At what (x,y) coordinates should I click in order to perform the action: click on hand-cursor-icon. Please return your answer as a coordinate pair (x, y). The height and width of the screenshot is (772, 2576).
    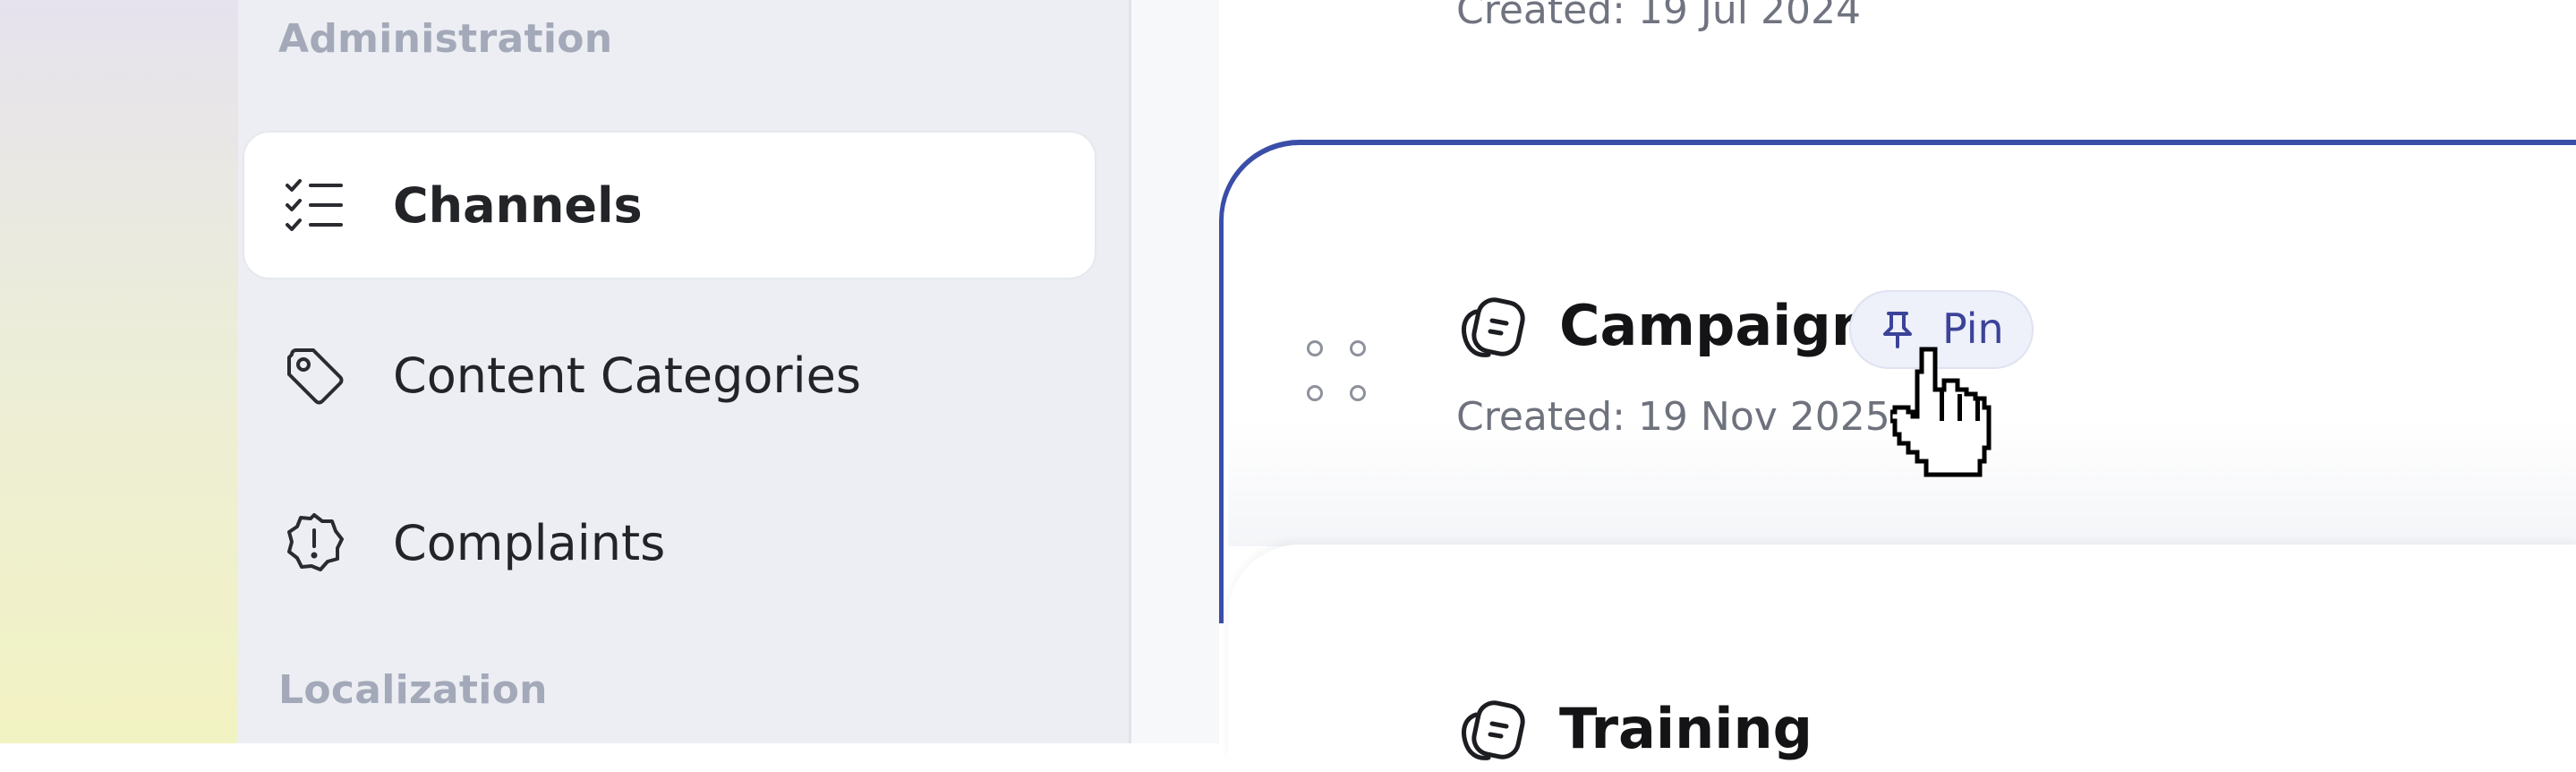
    Looking at the image, I should click on (1943, 412).